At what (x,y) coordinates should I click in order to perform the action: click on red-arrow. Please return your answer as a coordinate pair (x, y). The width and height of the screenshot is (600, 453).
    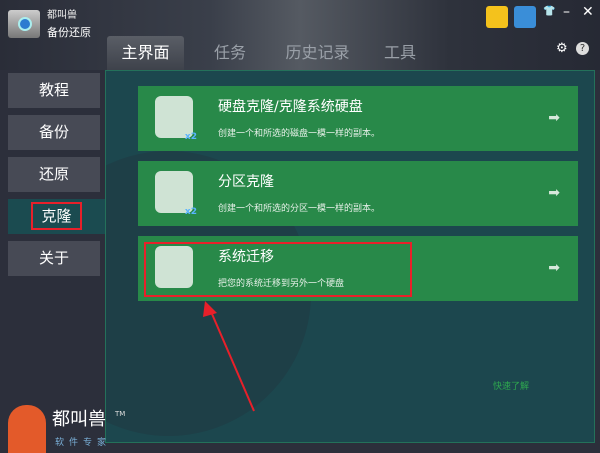
    Looking at the image, I should click on (229, 356).